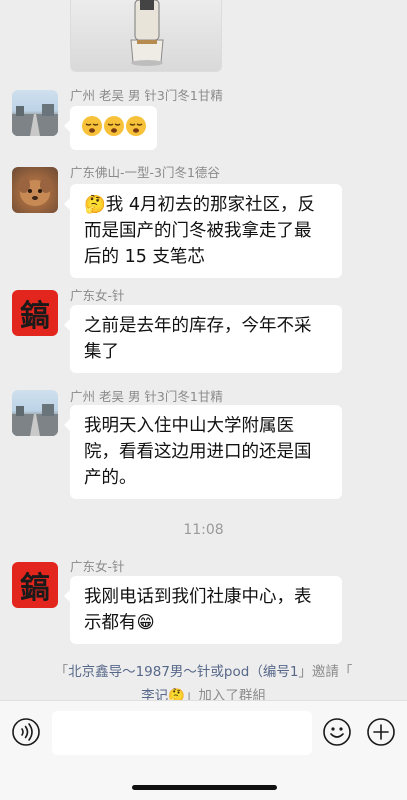  What do you see at coordinates (198, 452) in the screenshot?
I see `message-text-line: 院，看看这边用进口的还是国` at bounding box center [198, 452].